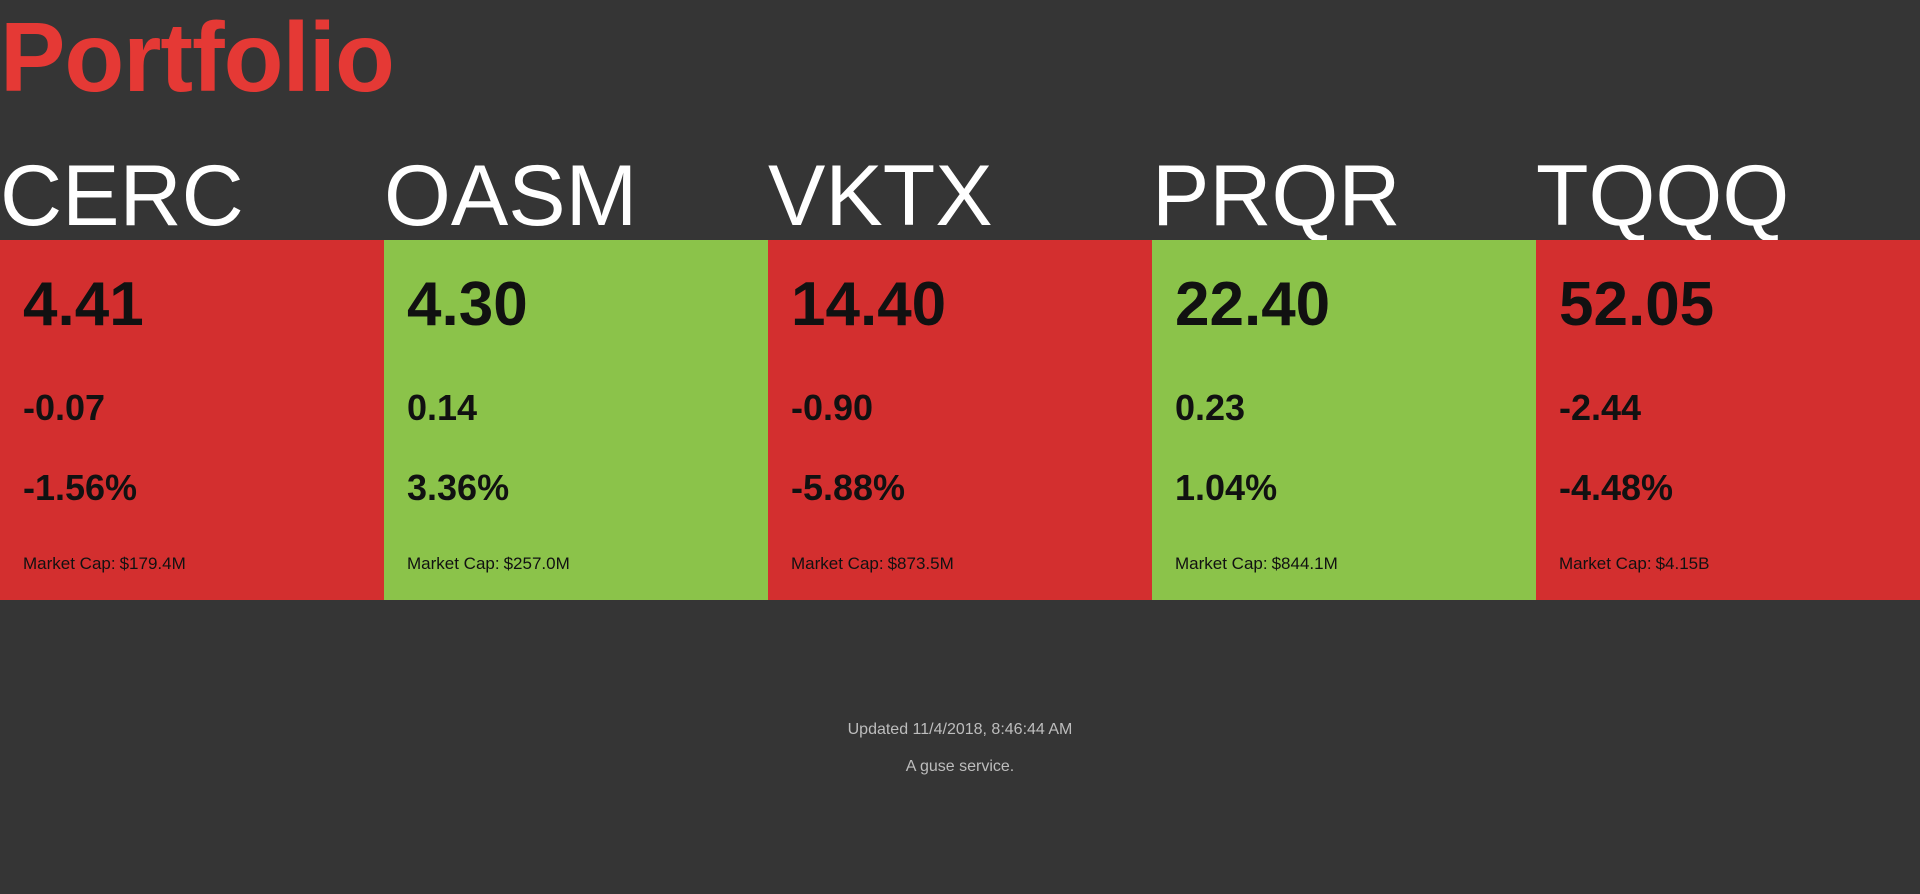 The image size is (1920, 894). What do you see at coordinates (1226, 487) in the screenshot?
I see `percent-change: 1.04%` at bounding box center [1226, 487].